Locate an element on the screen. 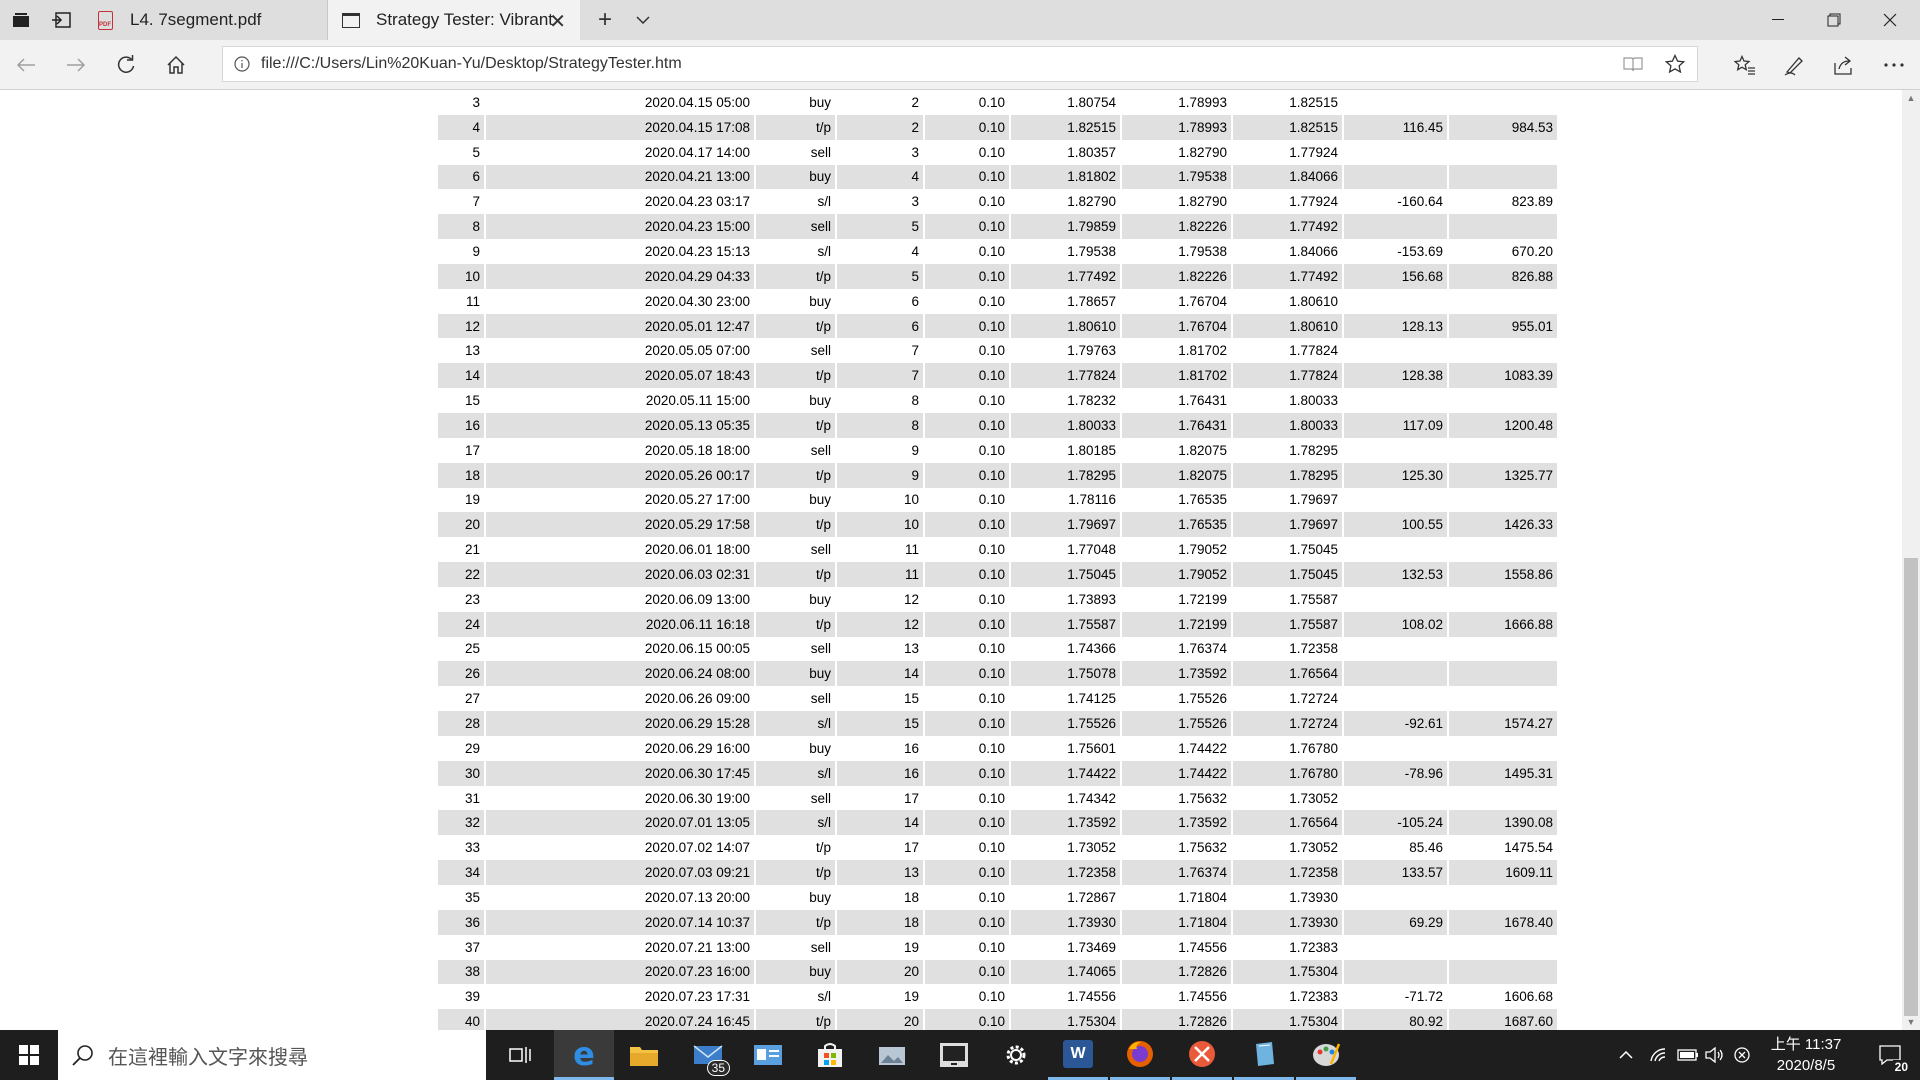 The width and height of the screenshot is (1920, 1080). scrollbar-thumb is located at coordinates (1911, 787).